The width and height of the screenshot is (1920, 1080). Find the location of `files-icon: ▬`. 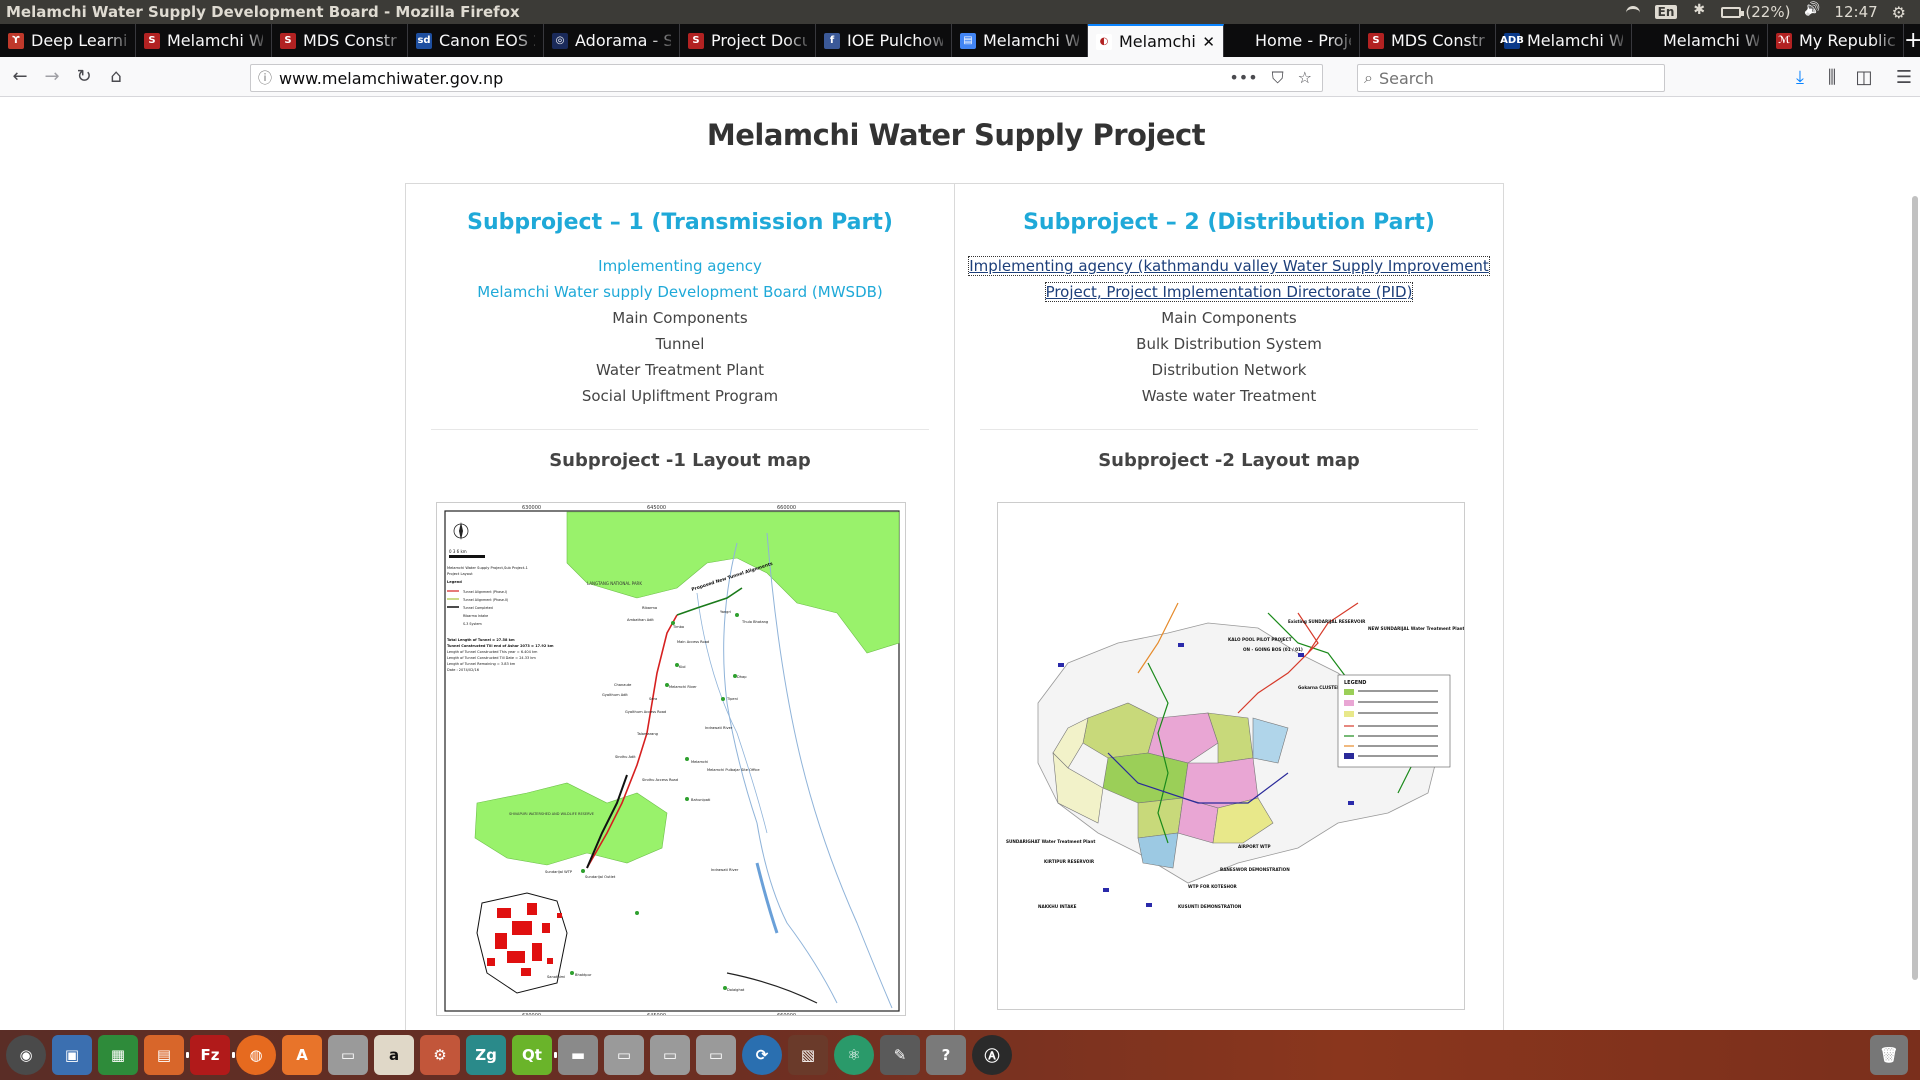

files-icon: ▬ is located at coordinates (576, 1055).